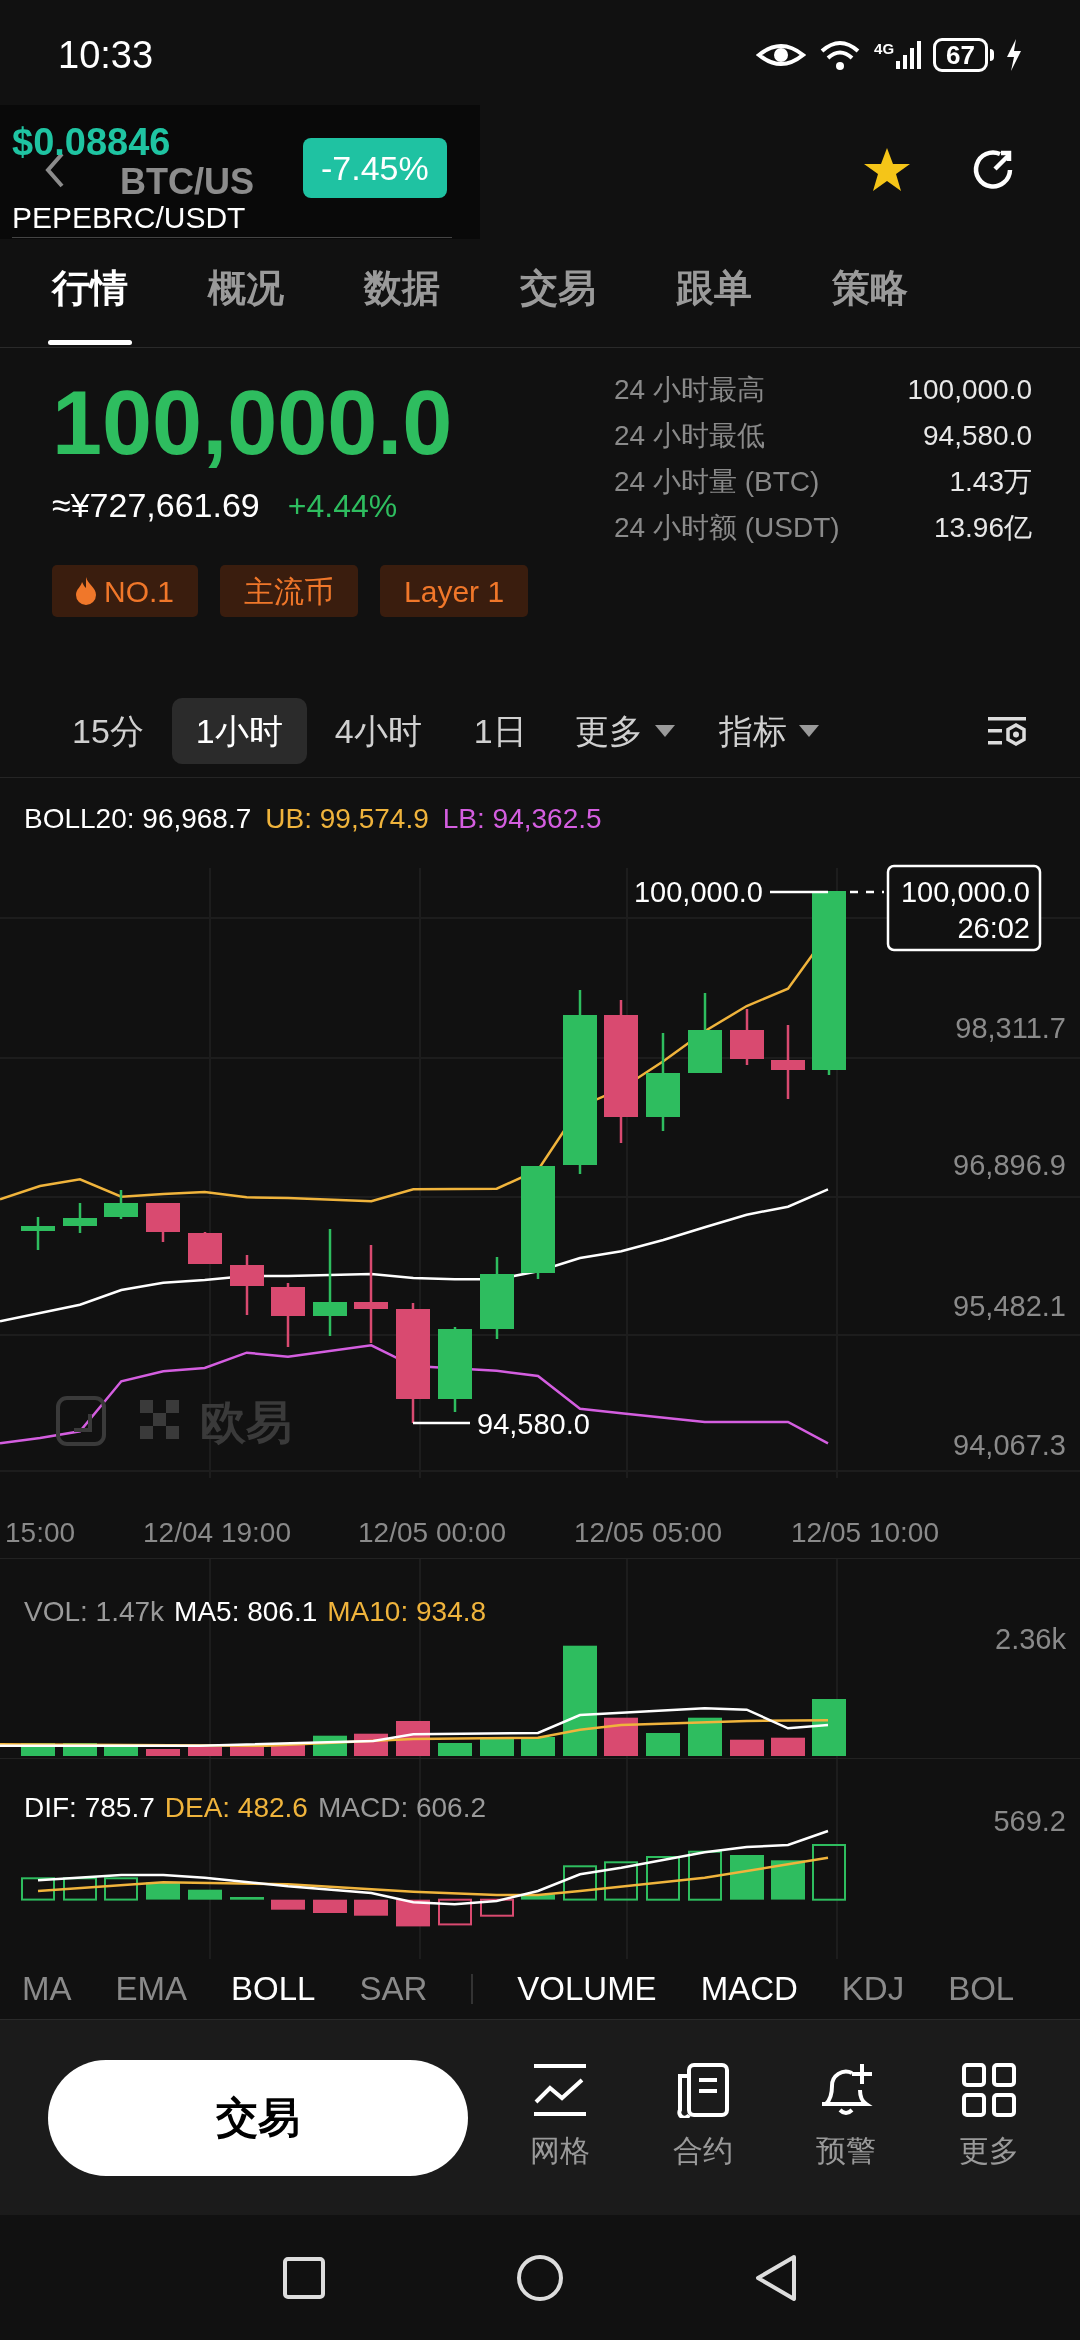 The width and height of the screenshot is (1080, 2340). Describe the element at coordinates (500, 731) in the screenshot. I see `interval-tab: 1日` at that location.